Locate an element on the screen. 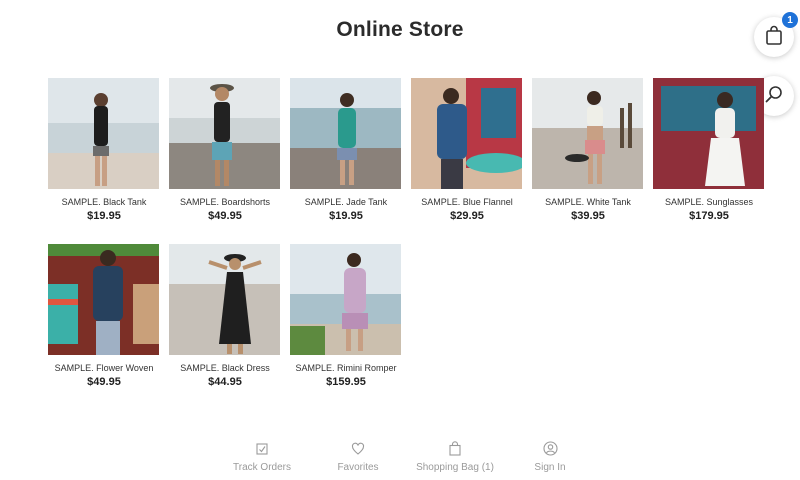  nav-sign-in: Sign In is located at coordinates (550, 457).